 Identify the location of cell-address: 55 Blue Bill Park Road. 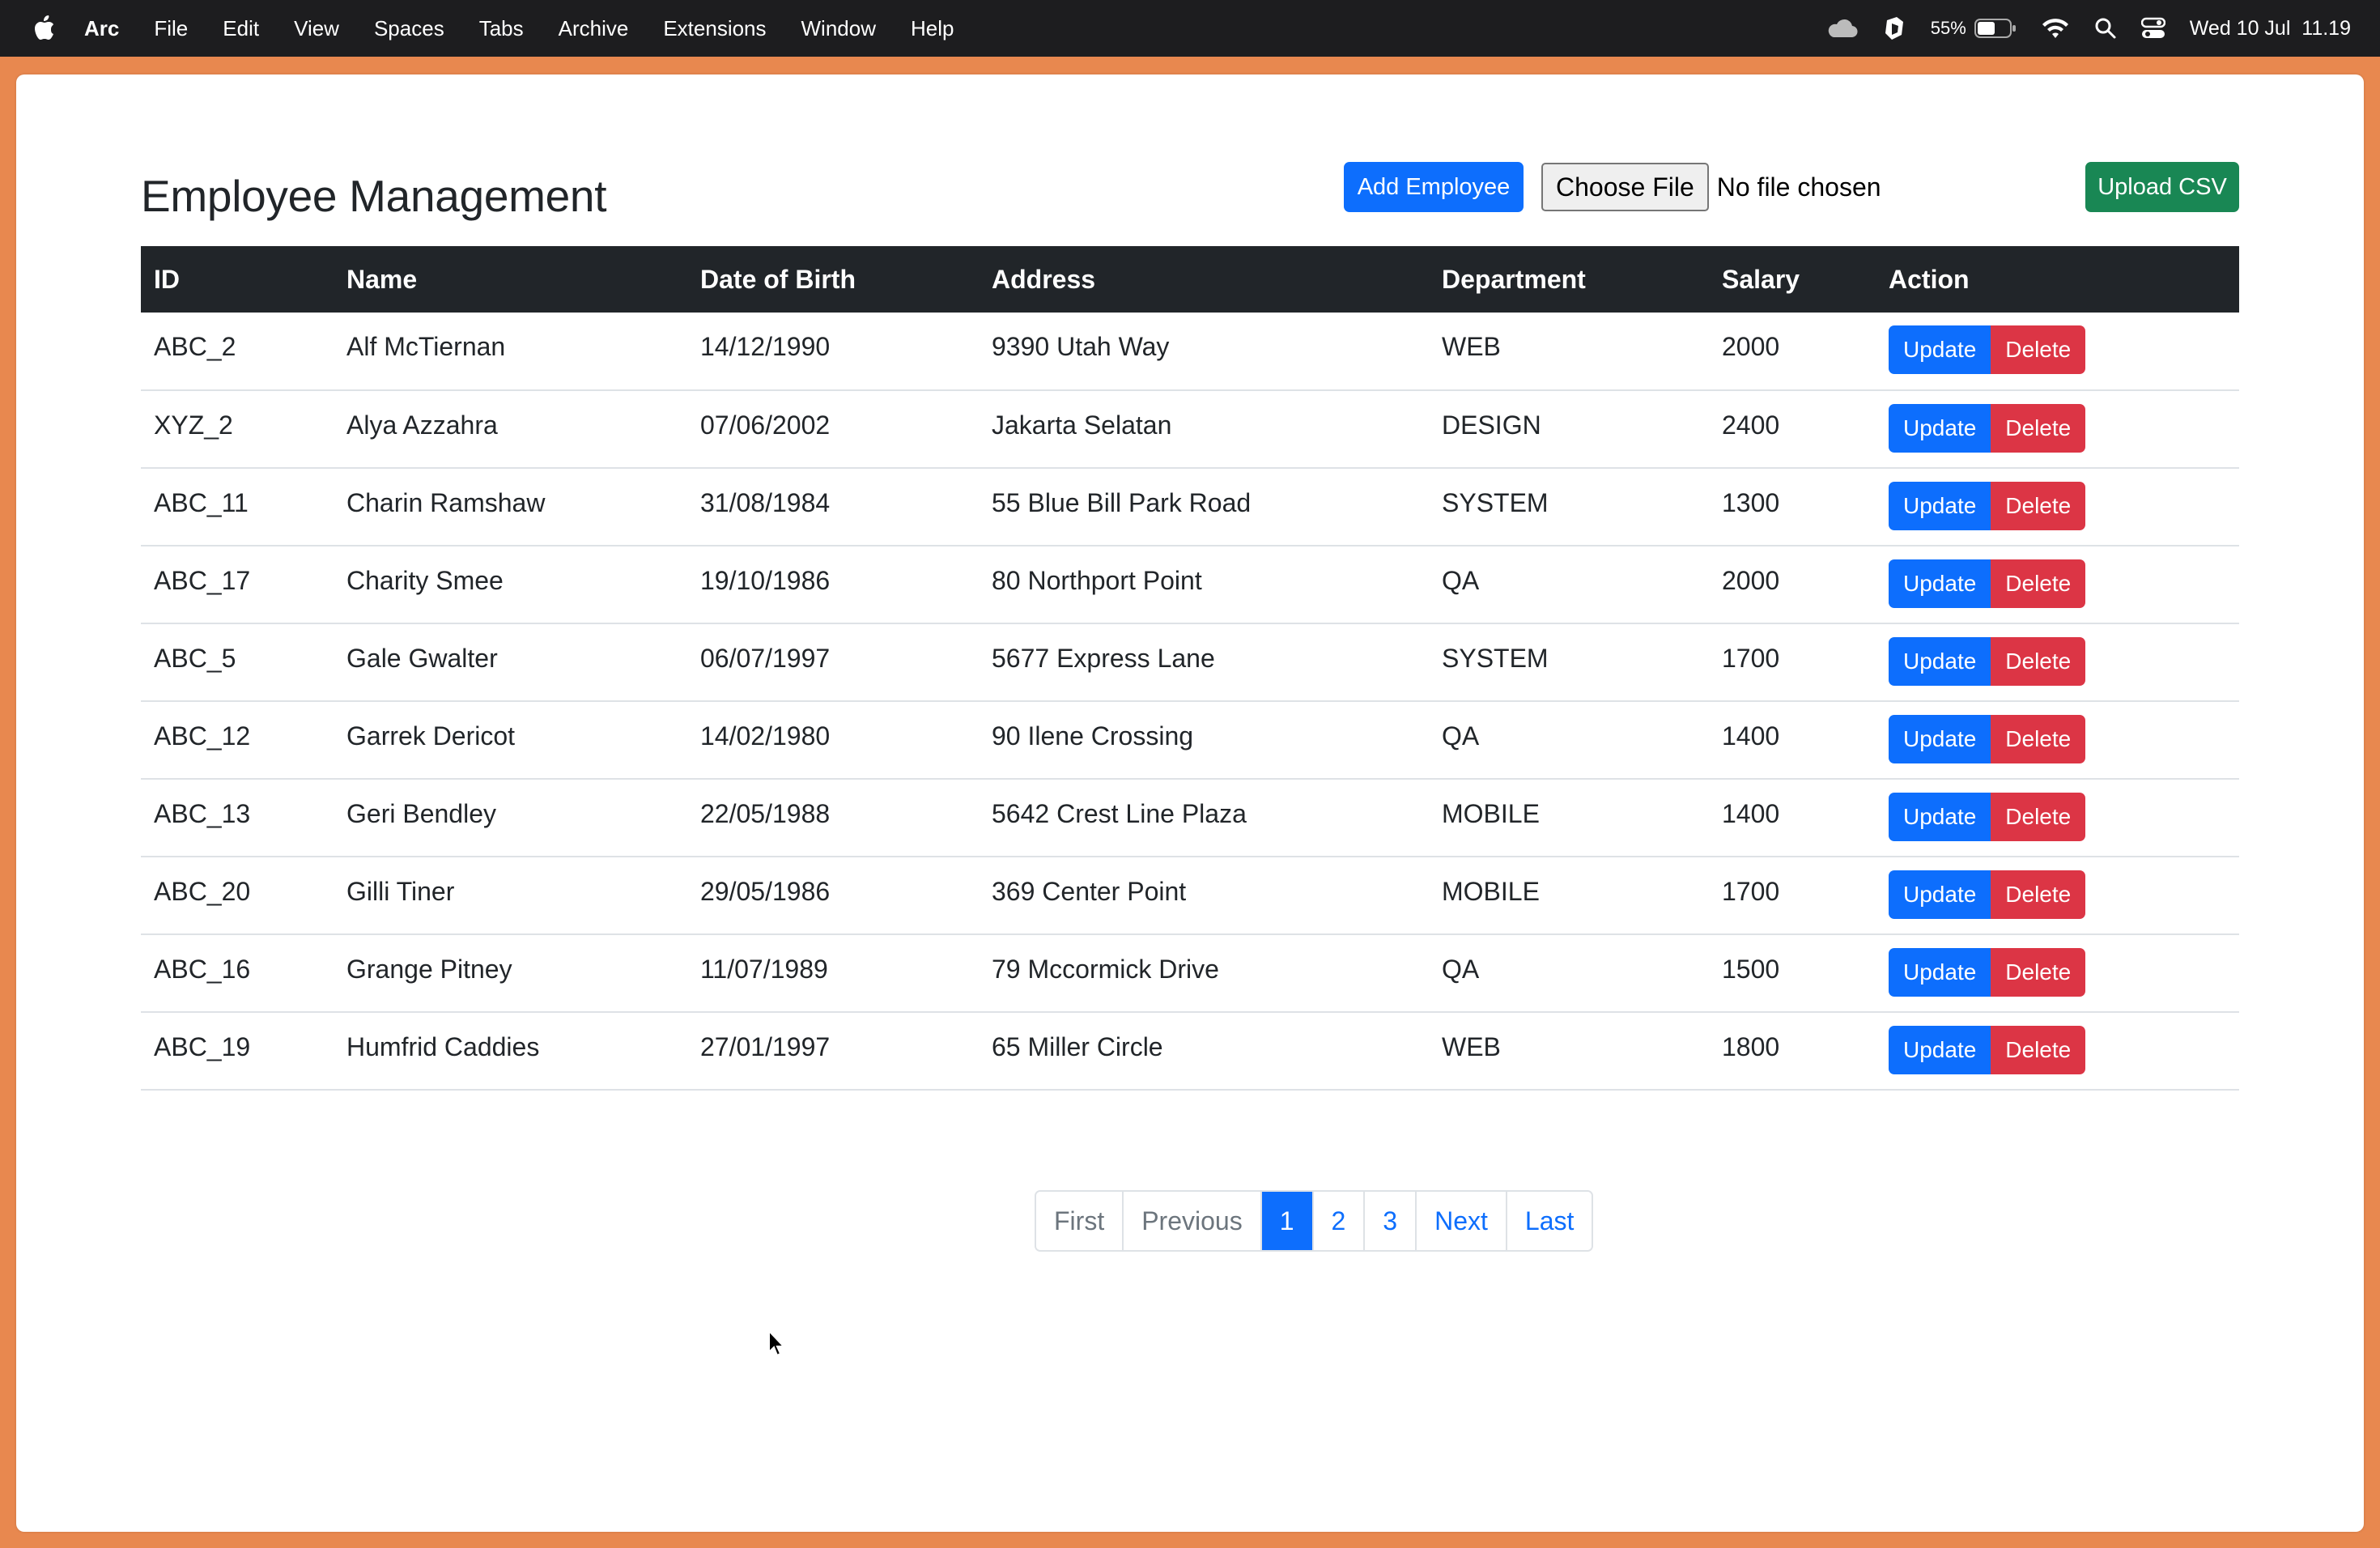
(1122, 503).